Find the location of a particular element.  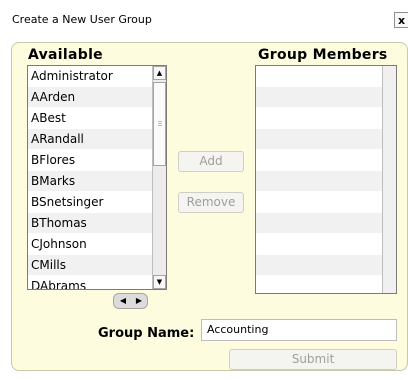

available-list-item: BFlores is located at coordinates (90, 160).